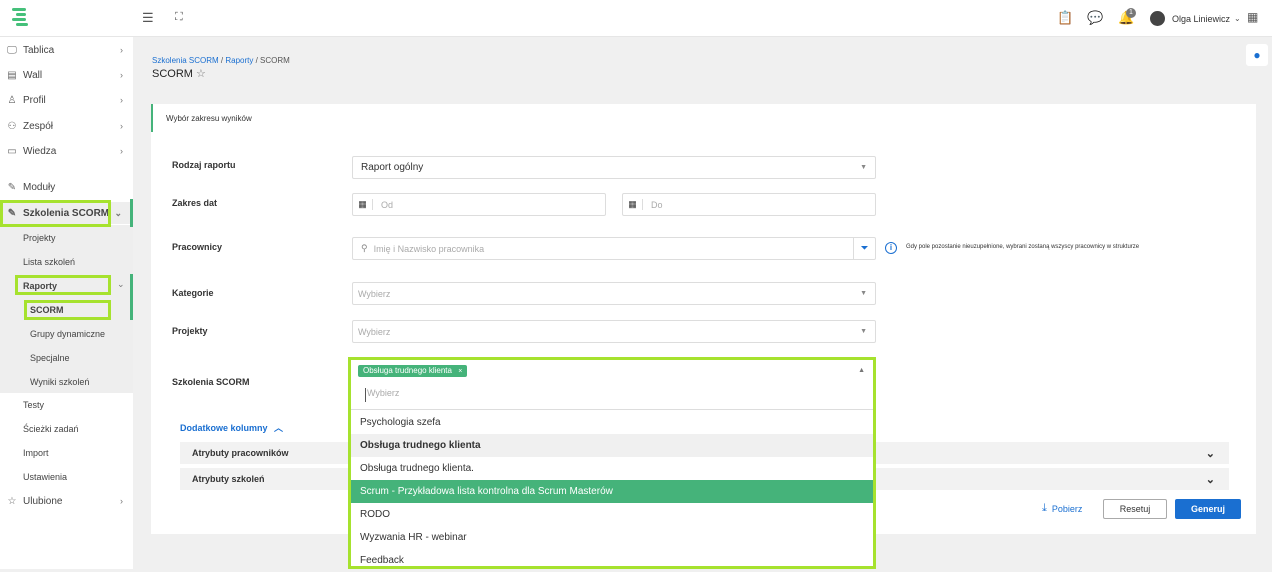  What do you see at coordinates (1135, 509) in the screenshot?
I see `reset-button: Resetuj` at bounding box center [1135, 509].